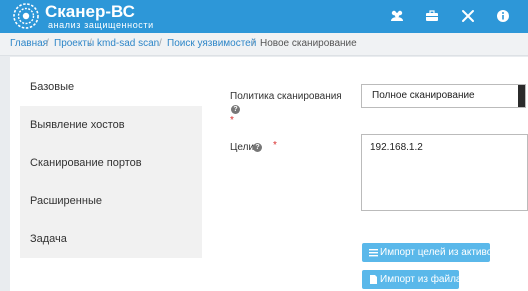 The image size is (528, 291). What do you see at coordinates (373, 279) in the screenshot?
I see `file-icon` at bounding box center [373, 279].